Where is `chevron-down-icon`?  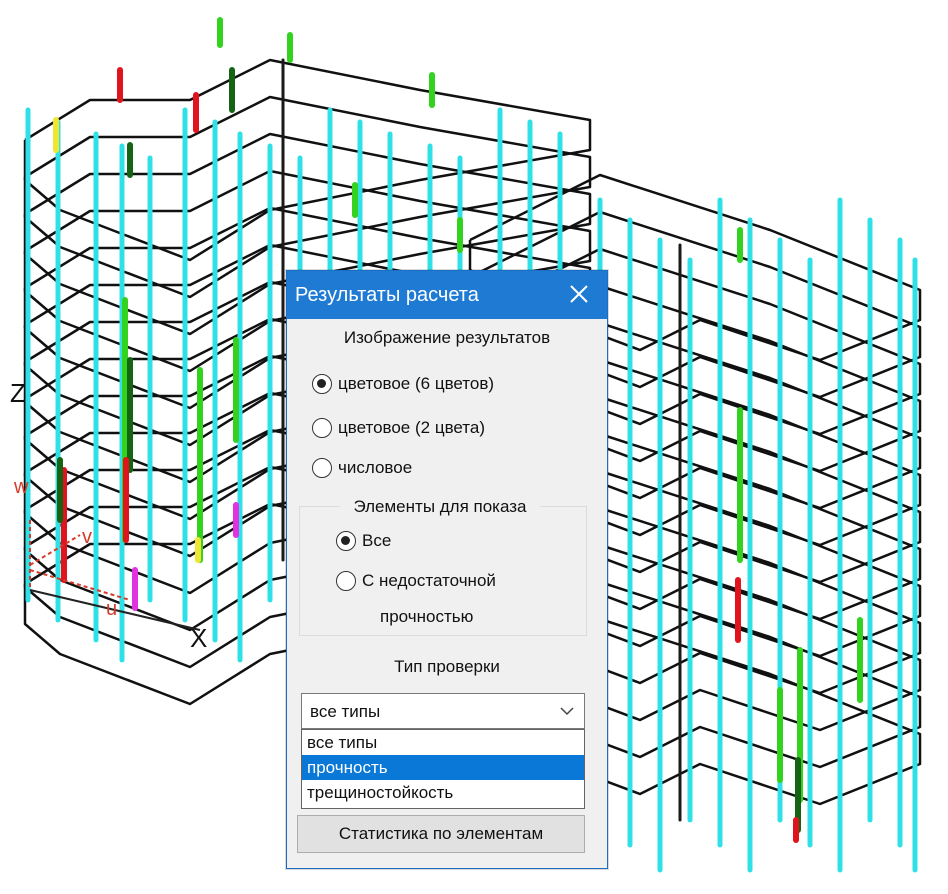
chevron-down-icon is located at coordinates (567, 711).